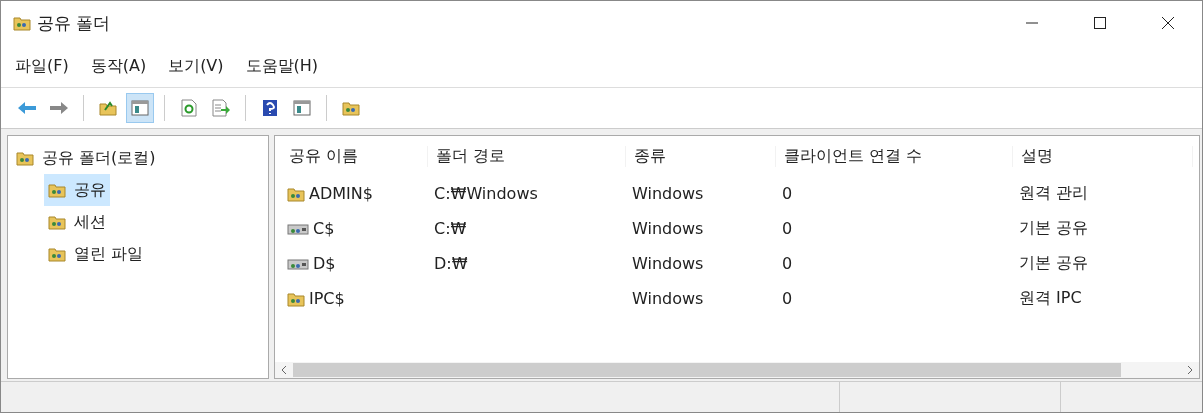  Describe the element at coordinates (189, 108) in the screenshot. I see `refresh-icon` at that location.